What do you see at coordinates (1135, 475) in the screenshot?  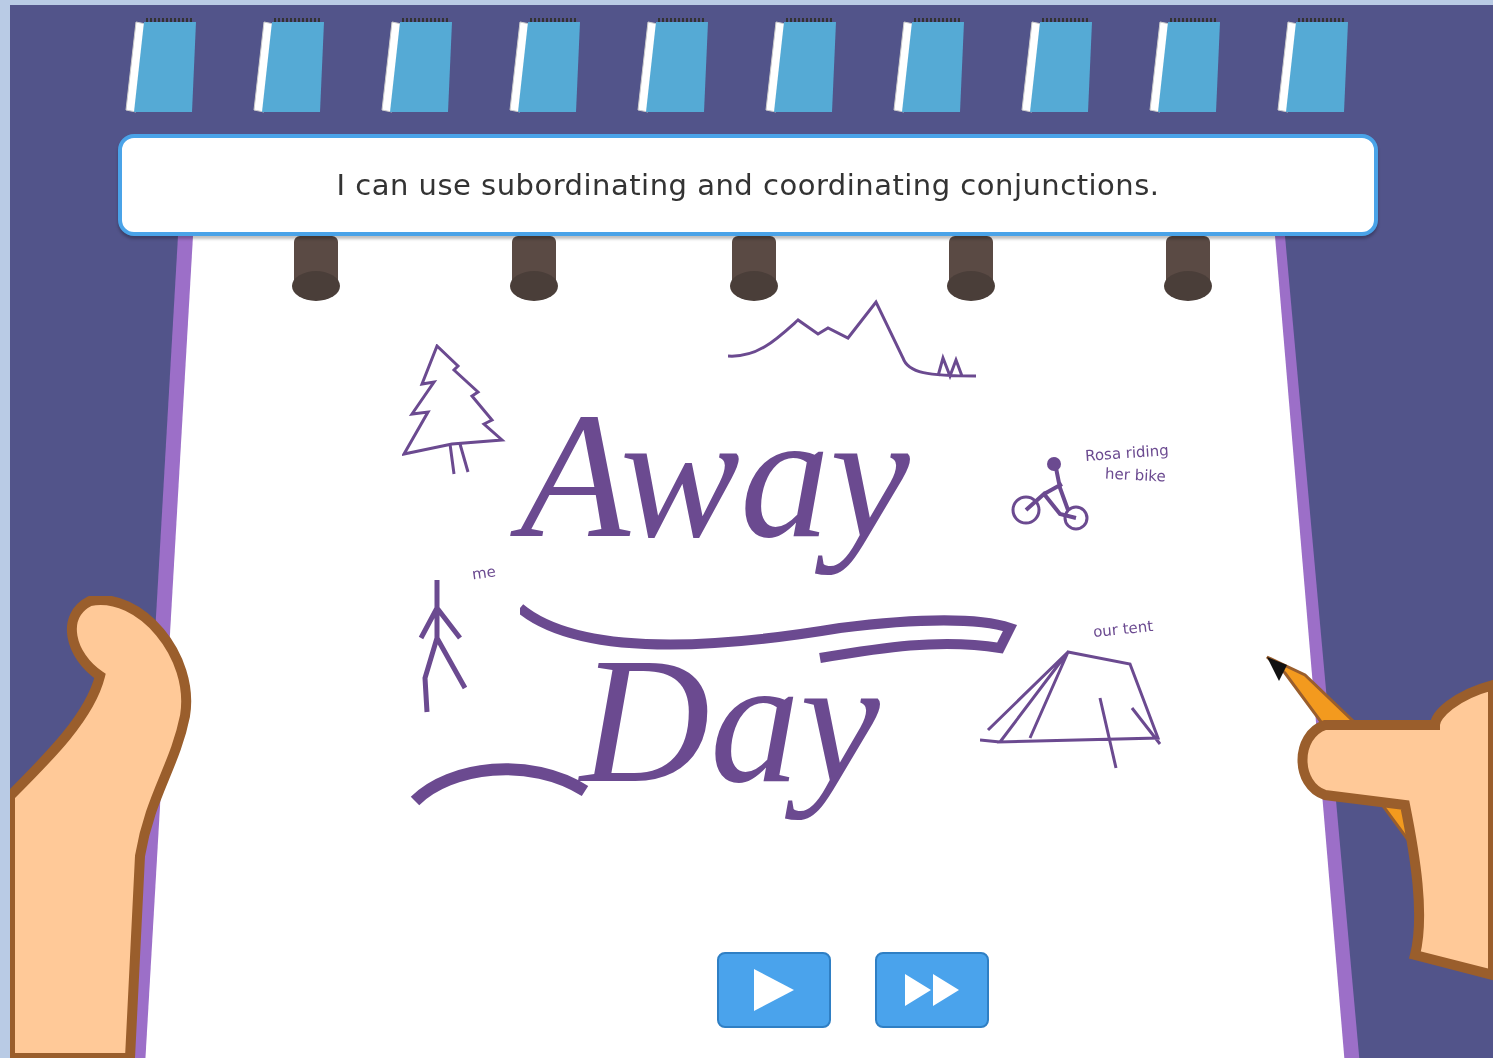 I see `handwritten-label: her bike` at bounding box center [1135, 475].